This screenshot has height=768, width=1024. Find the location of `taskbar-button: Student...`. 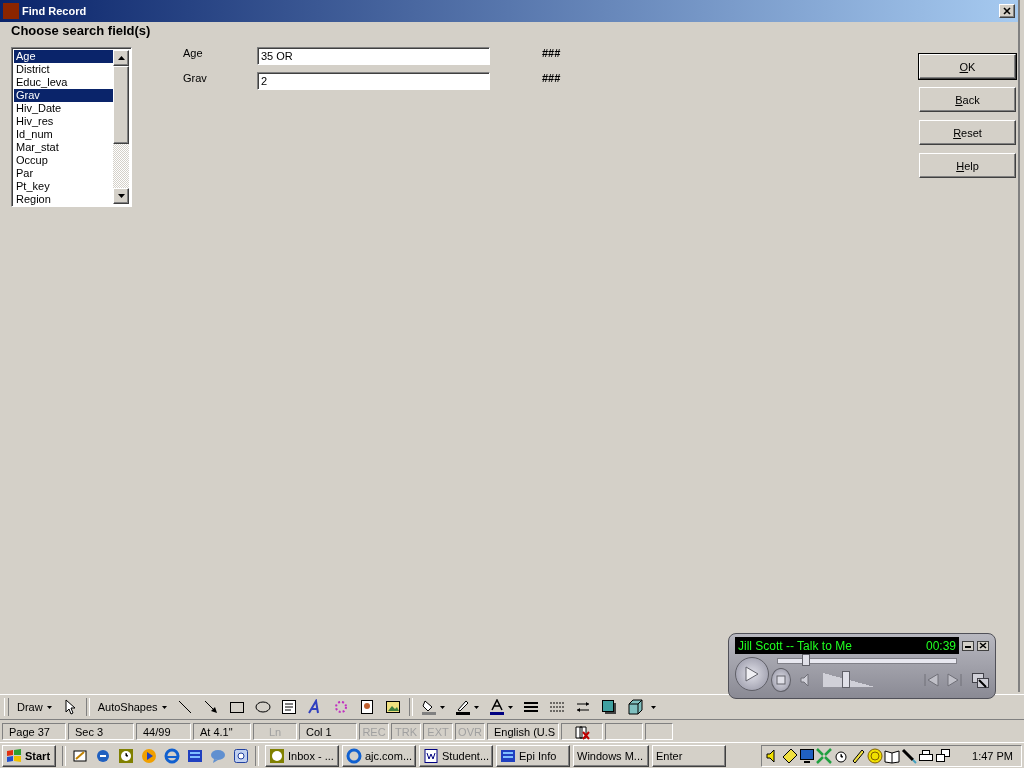

taskbar-button: Student... is located at coordinates (456, 755).